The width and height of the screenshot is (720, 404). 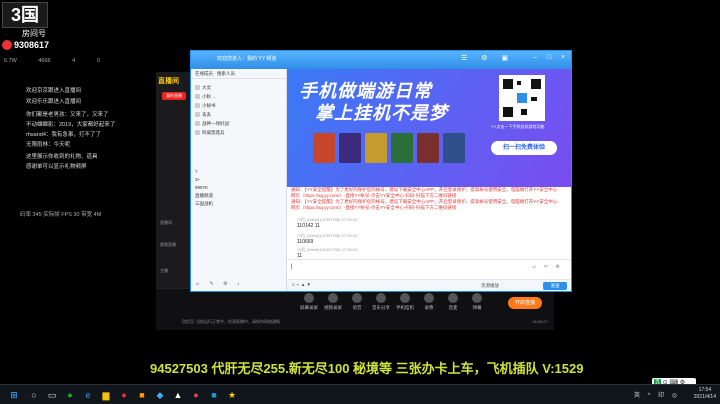 I want to click on chat-footer: ☺ ◐ ▲ ▼ 资源播放 发送, so click(x=429, y=285).